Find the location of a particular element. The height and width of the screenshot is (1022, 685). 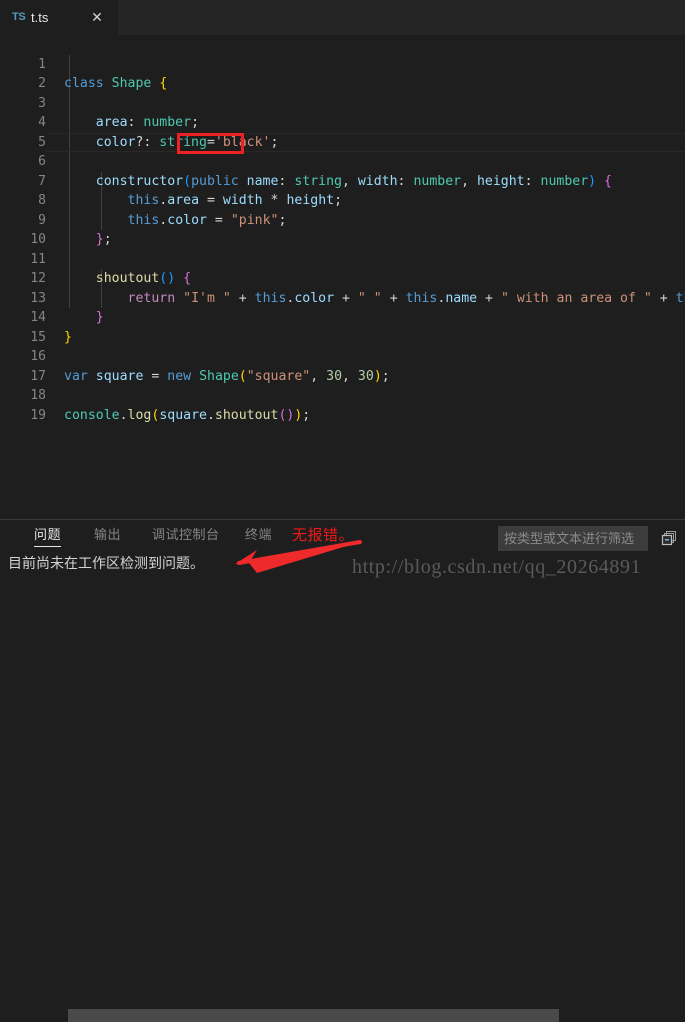

code-line: 13 } is located at coordinates (342, 297).